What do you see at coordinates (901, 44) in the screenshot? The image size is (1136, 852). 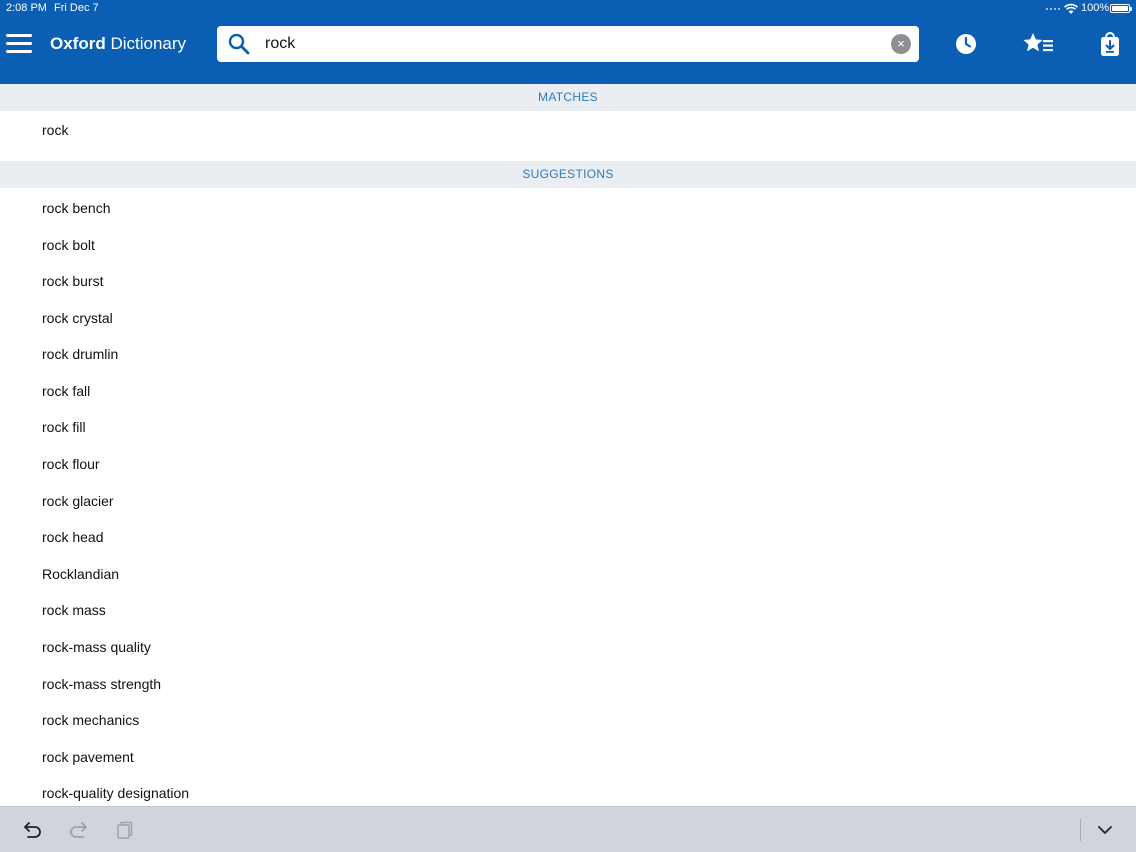 I see `clear-icon: ×` at bounding box center [901, 44].